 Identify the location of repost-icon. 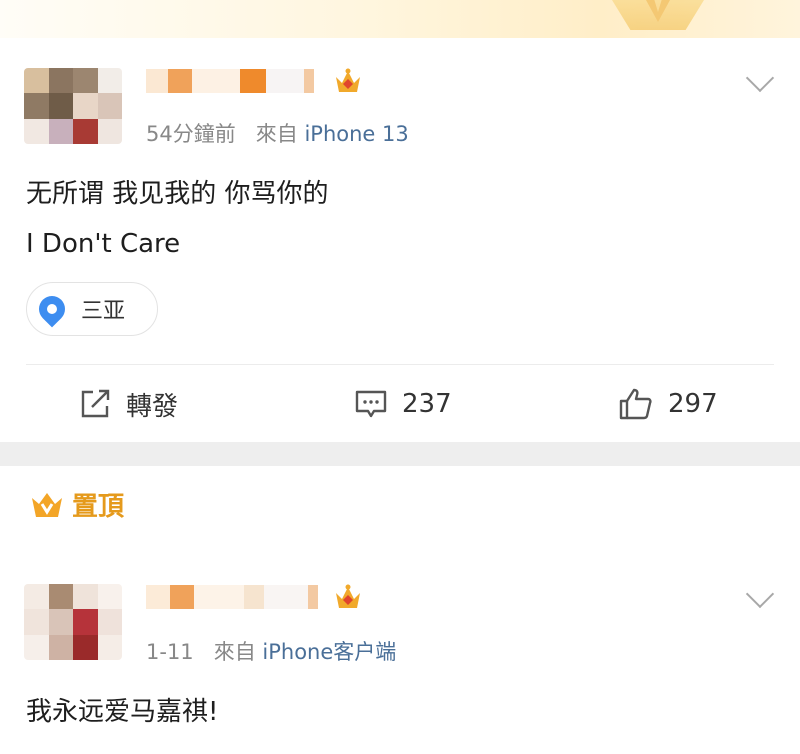
(95, 403).